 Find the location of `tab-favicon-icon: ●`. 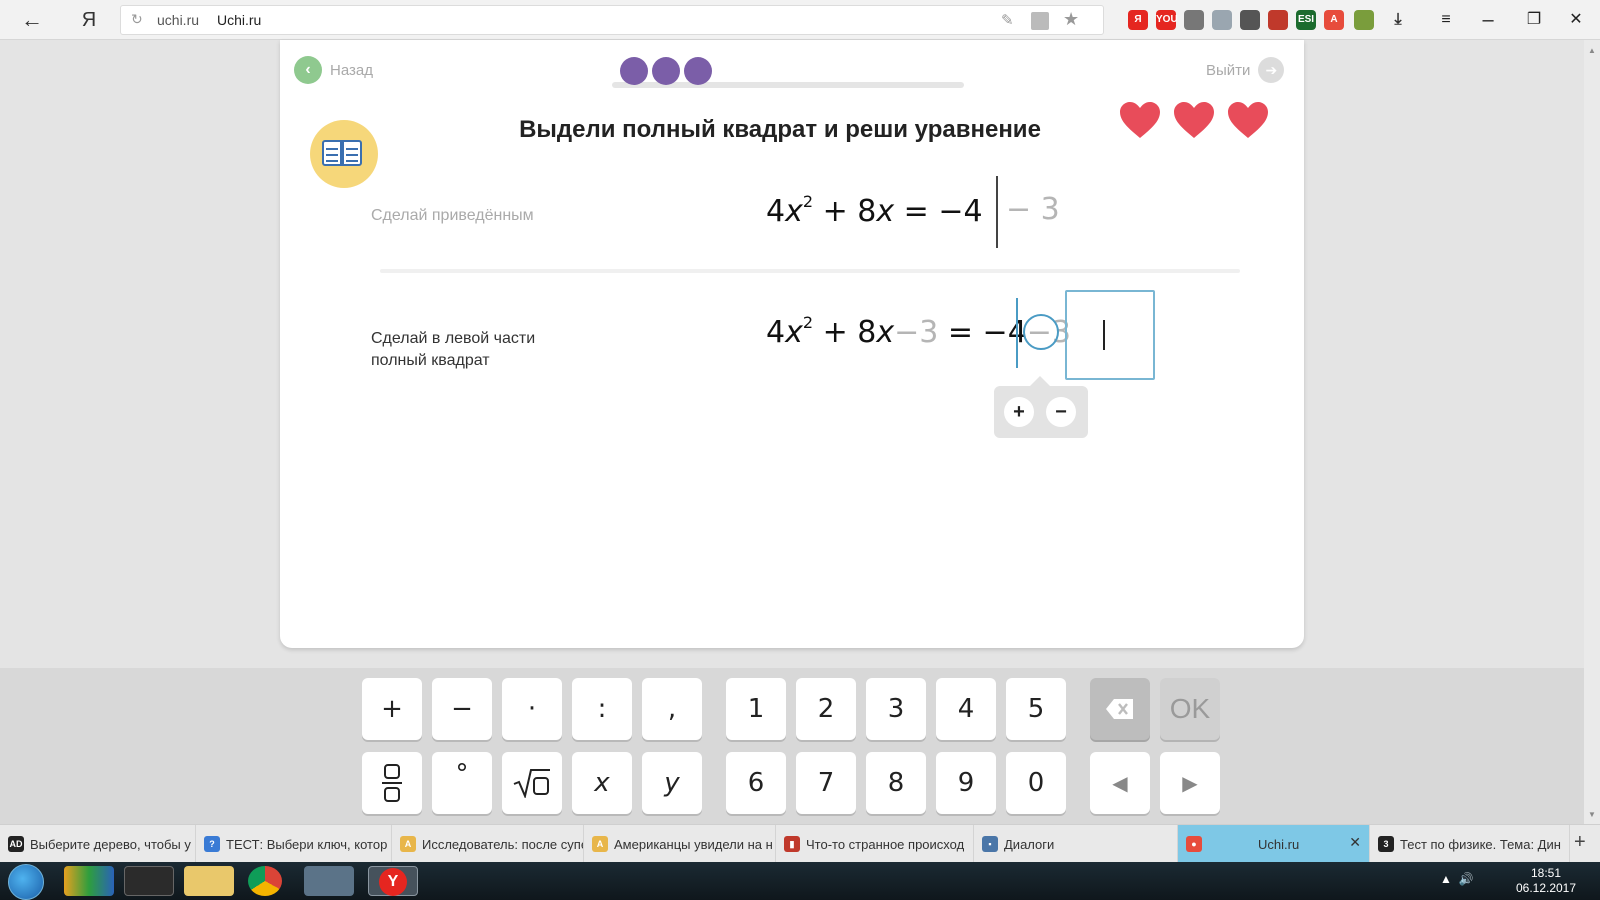

tab-favicon-icon: ● is located at coordinates (1194, 844).